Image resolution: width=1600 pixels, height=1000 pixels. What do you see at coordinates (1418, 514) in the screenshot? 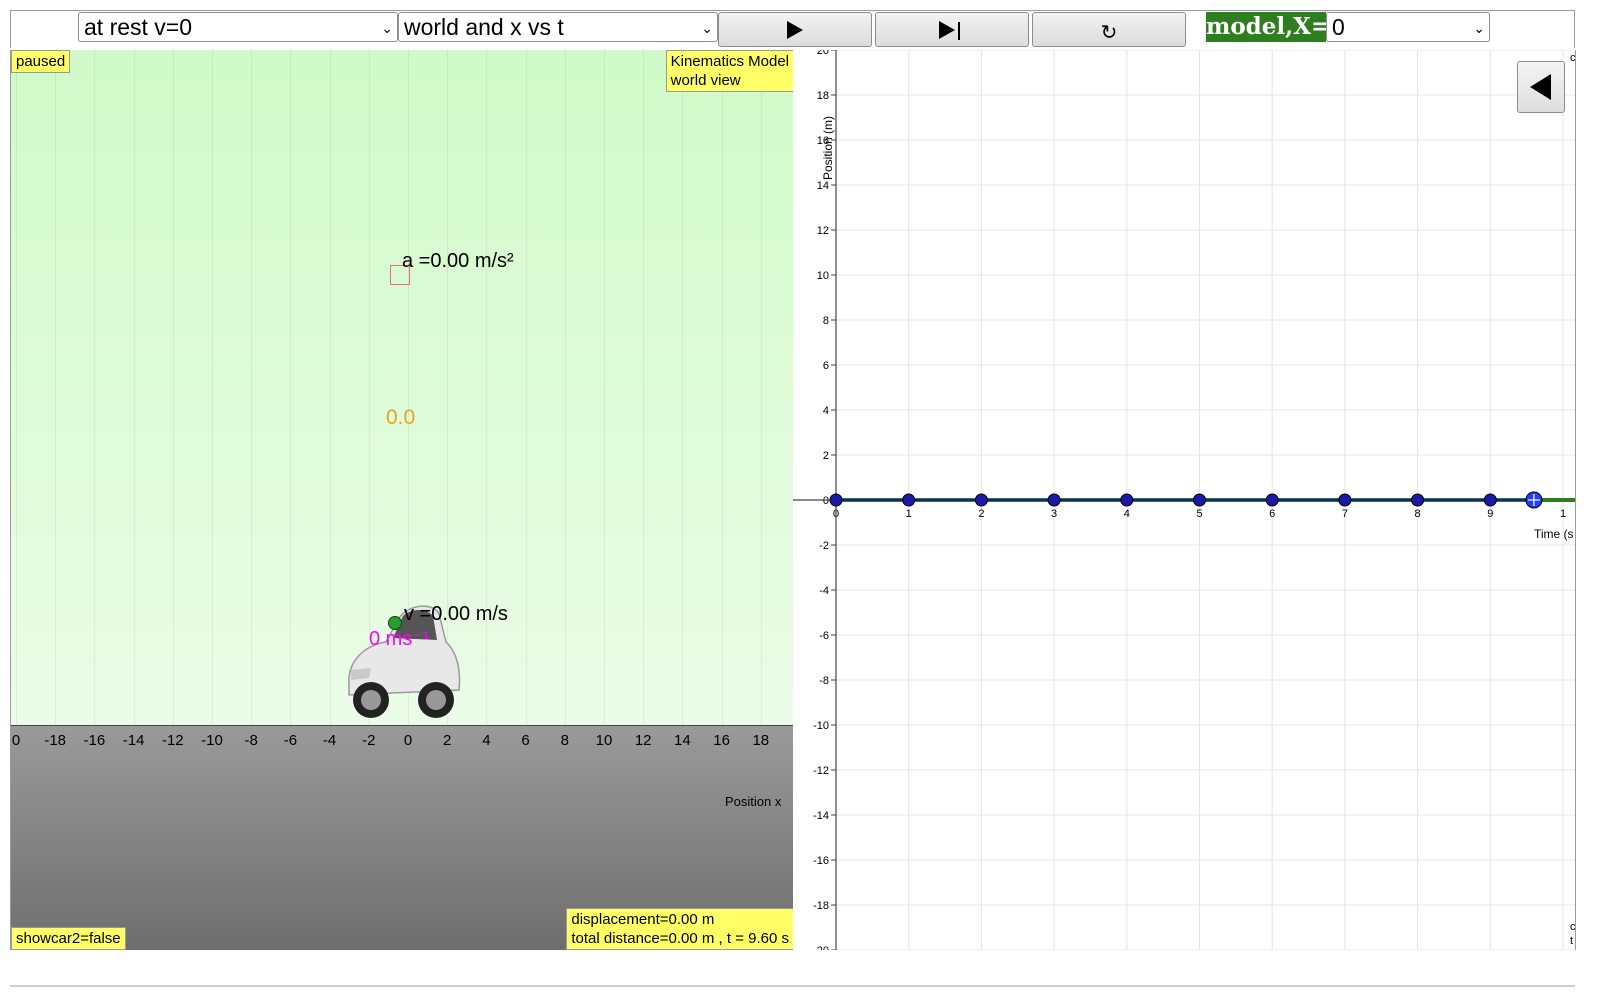
I see `graph-x-tick-label: 8` at bounding box center [1418, 514].